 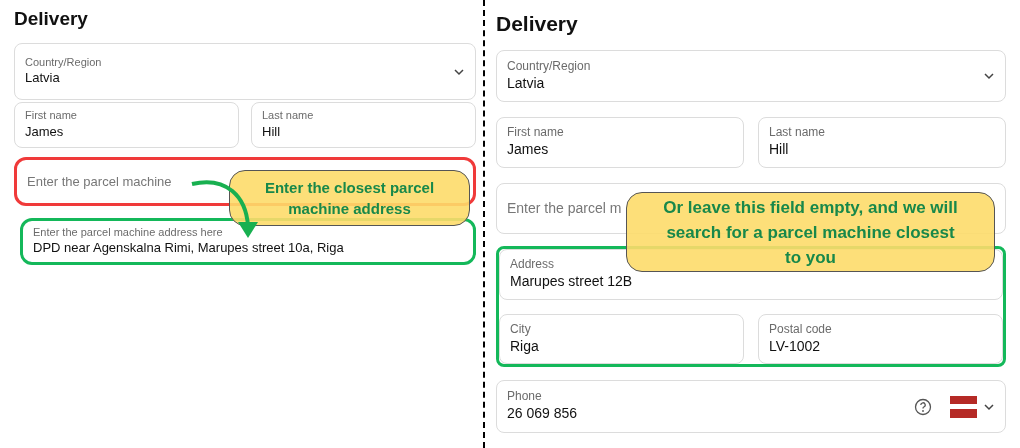 What do you see at coordinates (524, 397) in the screenshot?
I see `field-label: Phone` at bounding box center [524, 397].